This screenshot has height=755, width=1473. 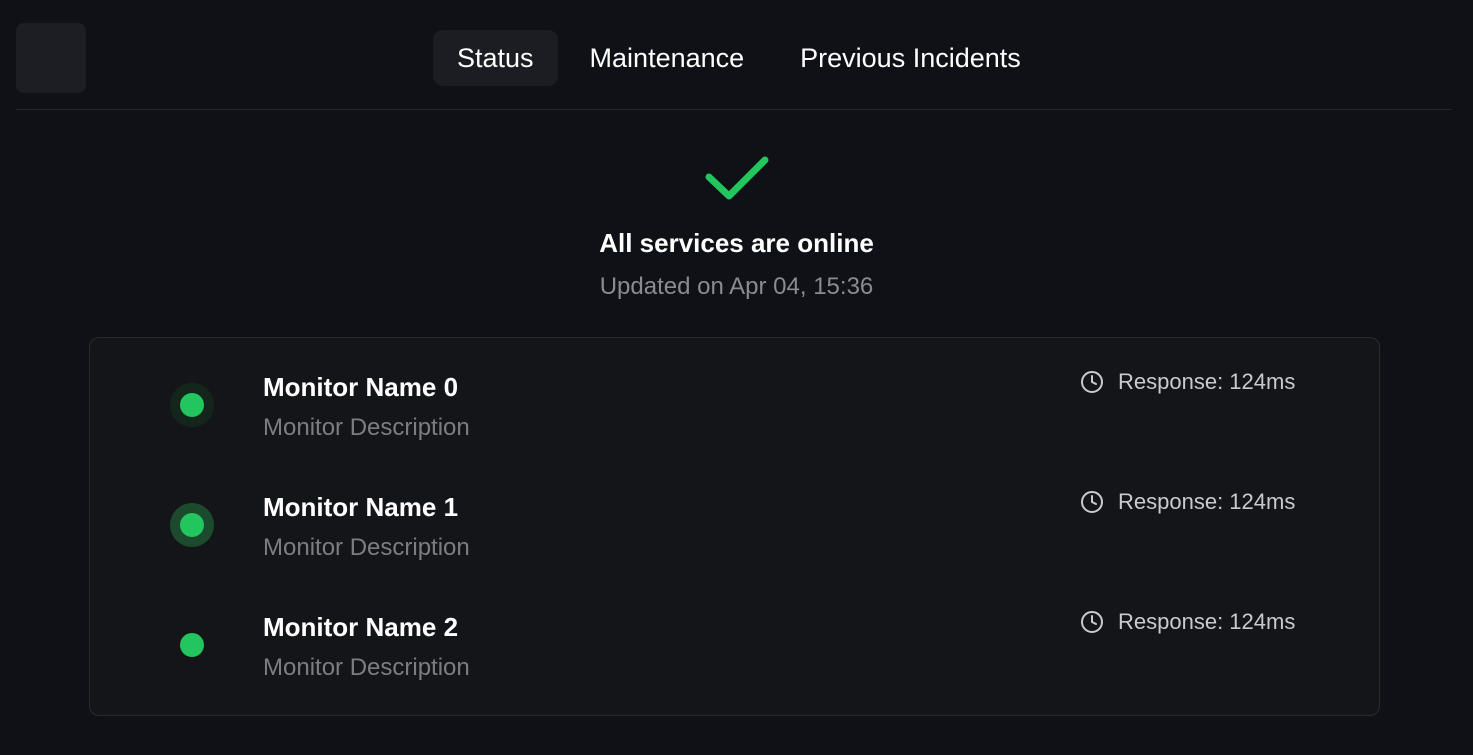 I want to click on tab-status: Status, so click(x=495, y=58).